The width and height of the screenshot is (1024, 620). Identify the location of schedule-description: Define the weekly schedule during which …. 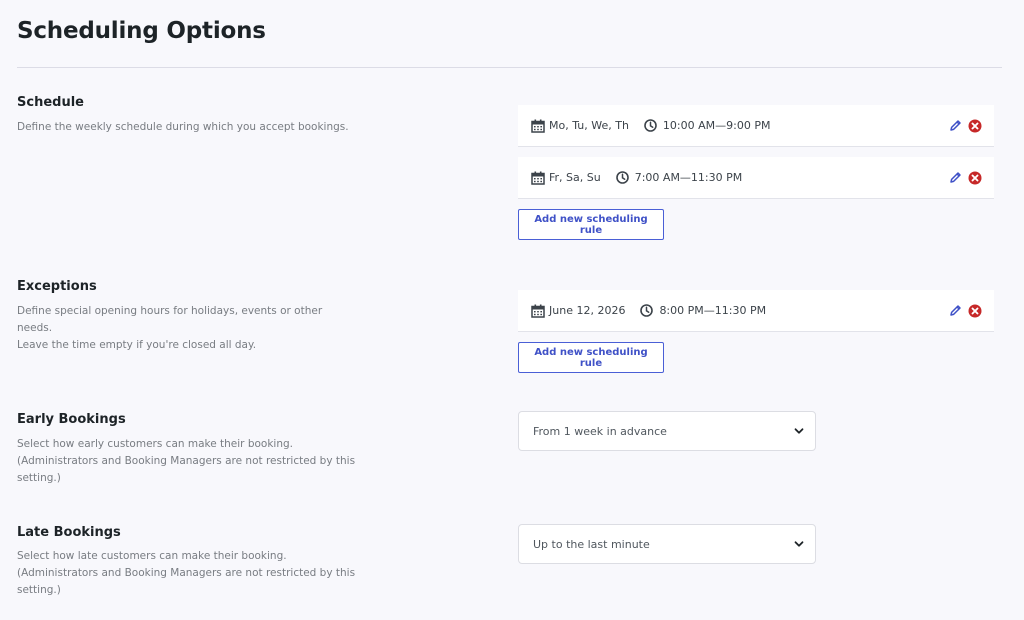
(187, 127).